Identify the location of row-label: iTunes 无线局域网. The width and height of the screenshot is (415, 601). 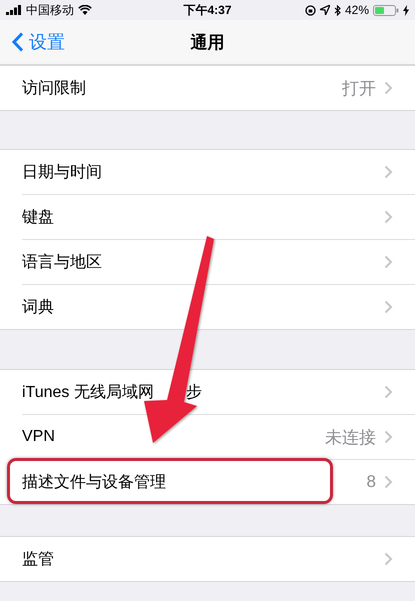
(88, 392).